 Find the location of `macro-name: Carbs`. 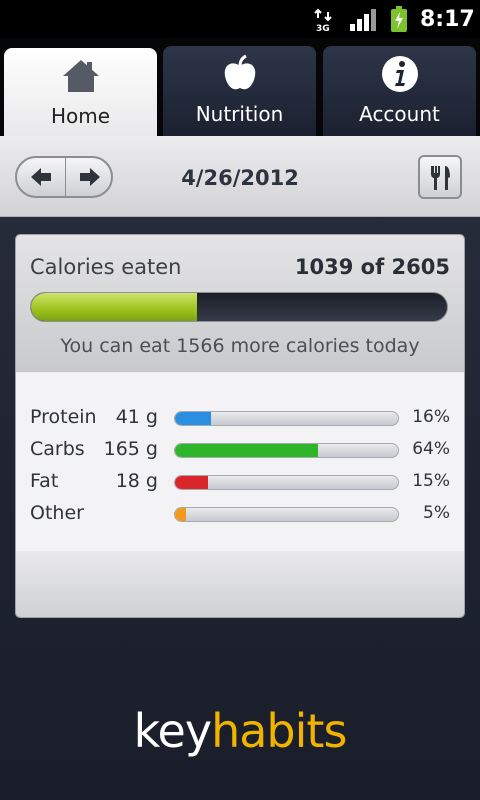

macro-name: Carbs is located at coordinates (57, 449).